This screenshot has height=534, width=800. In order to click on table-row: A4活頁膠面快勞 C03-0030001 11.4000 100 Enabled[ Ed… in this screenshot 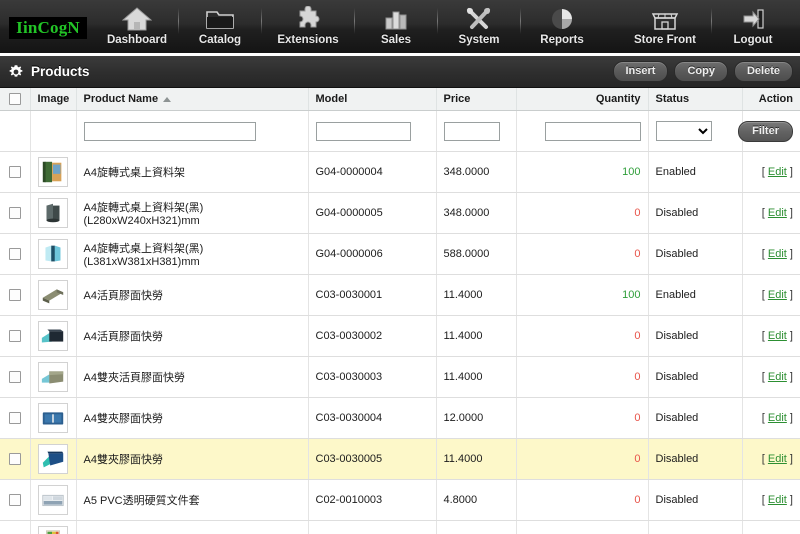, I will do `click(400, 295)`.